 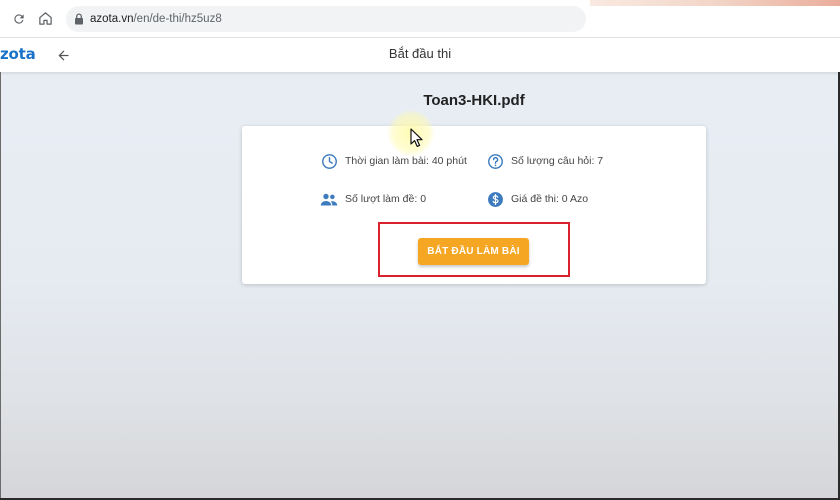 What do you see at coordinates (495, 161) in the screenshot?
I see `help-circle-icon` at bounding box center [495, 161].